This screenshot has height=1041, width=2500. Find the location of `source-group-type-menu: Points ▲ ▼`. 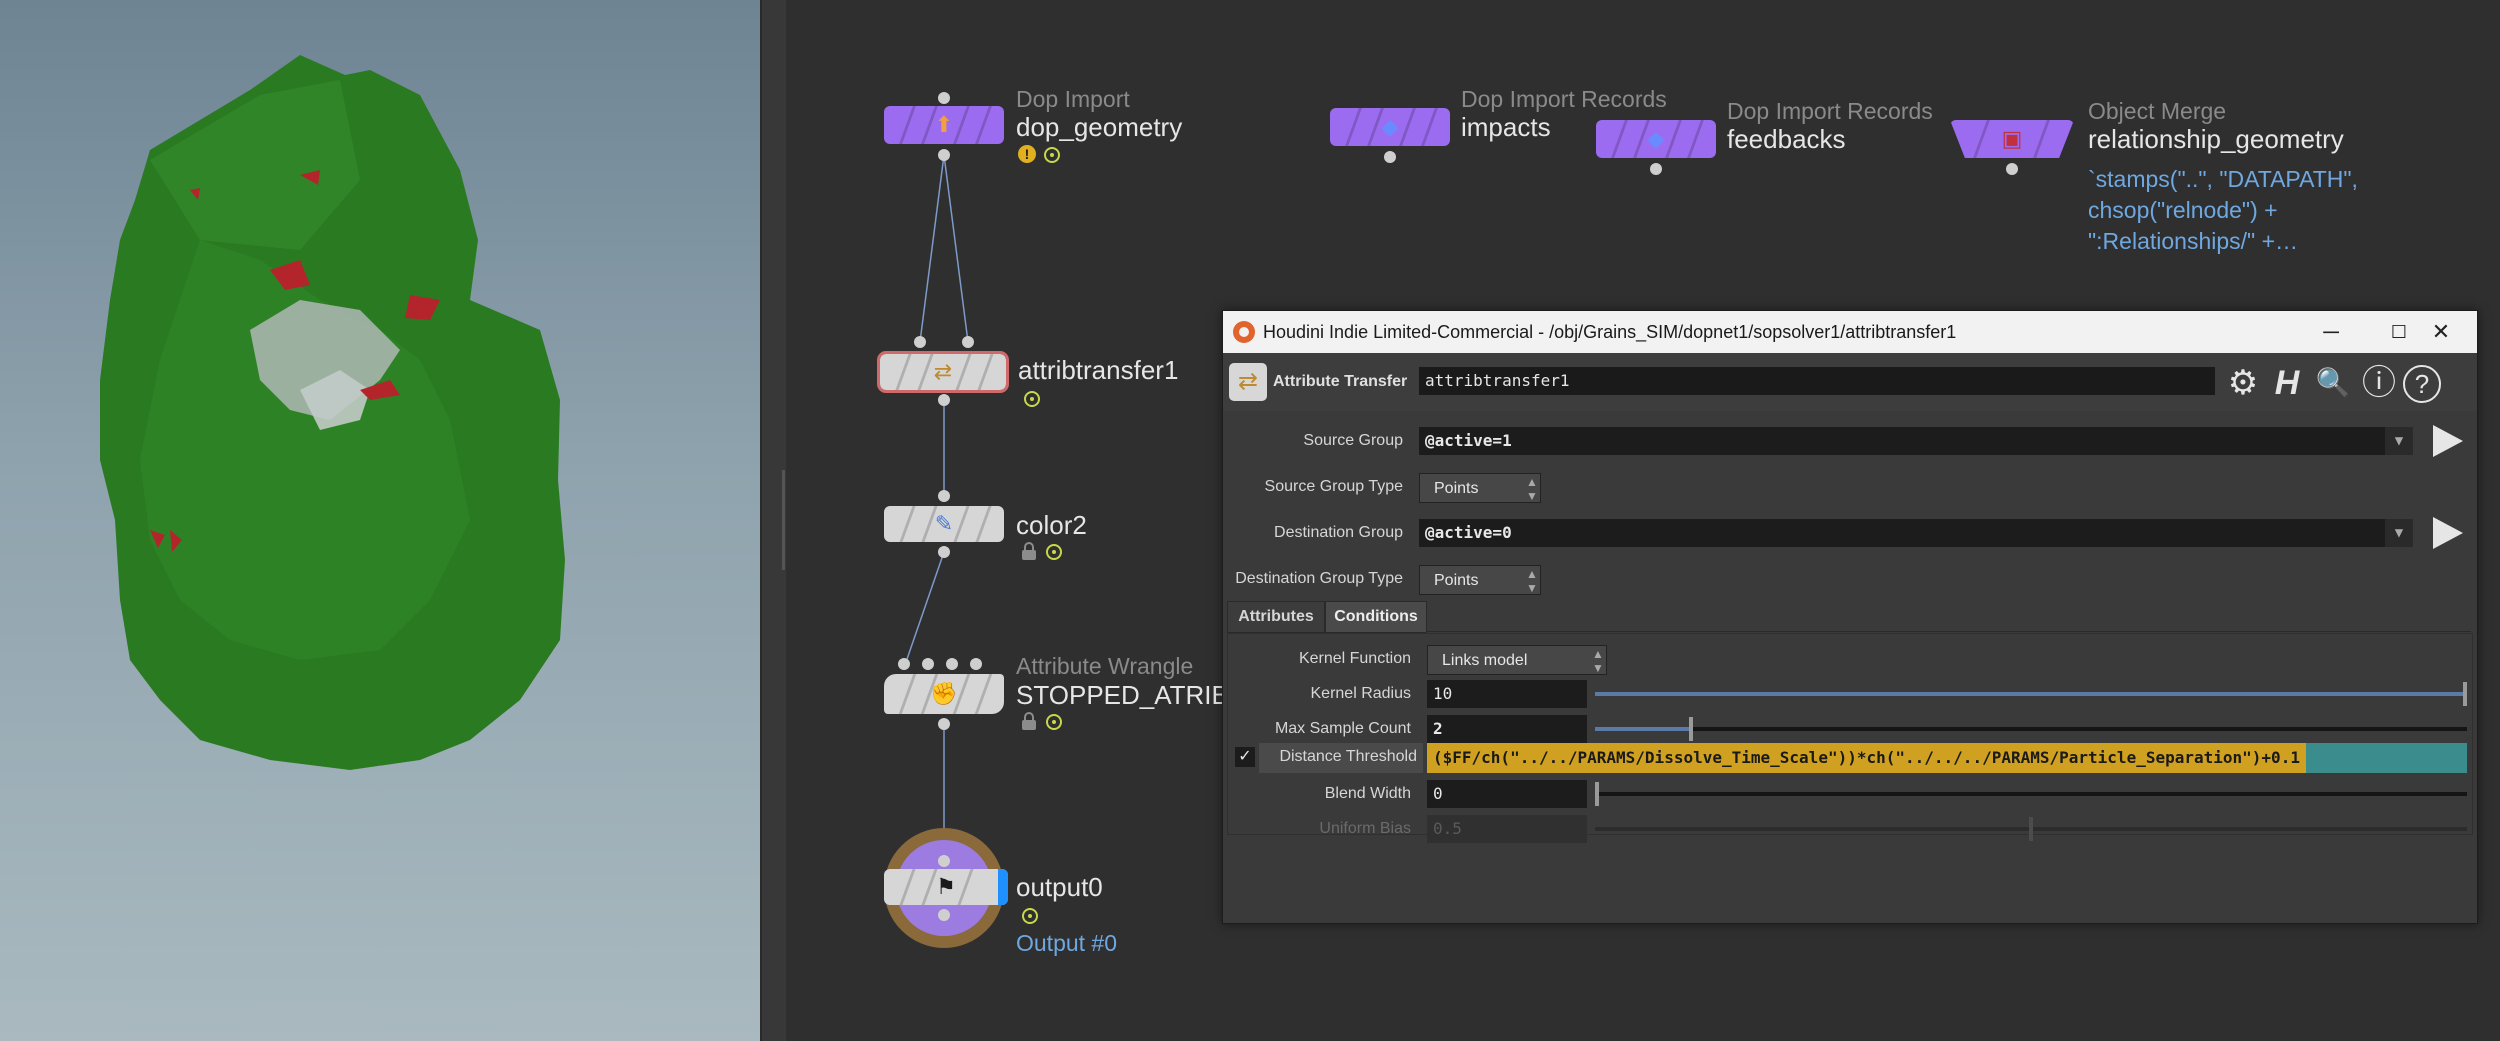

source-group-type-menu: Points ▲ ▼ is located at coordinates (1480, 488).